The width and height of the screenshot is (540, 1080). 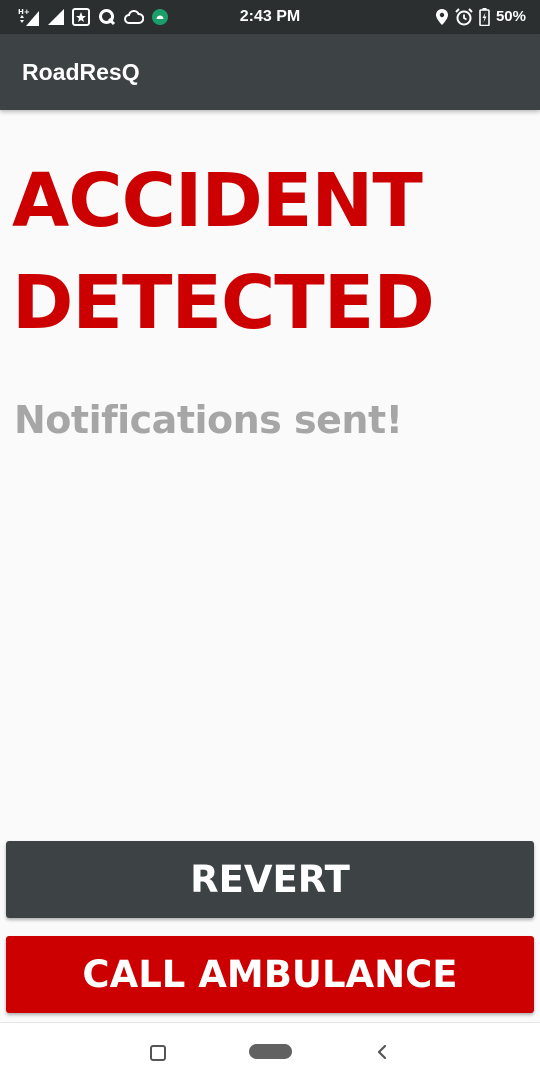 What do you see at coordinates (223, 303) in the screenshot?
I see `alert-line-2: DETECTED` at bounding box center [223, 303].